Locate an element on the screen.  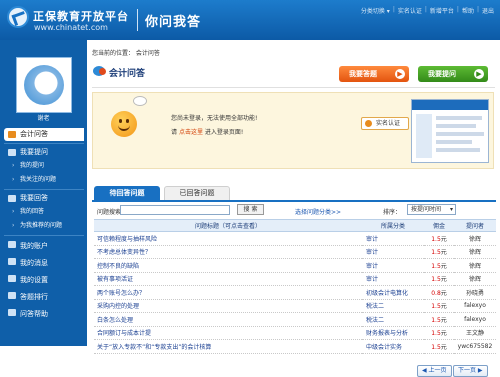
ask-button: 我要提问 ▶ is located at coordinates (453, 74).